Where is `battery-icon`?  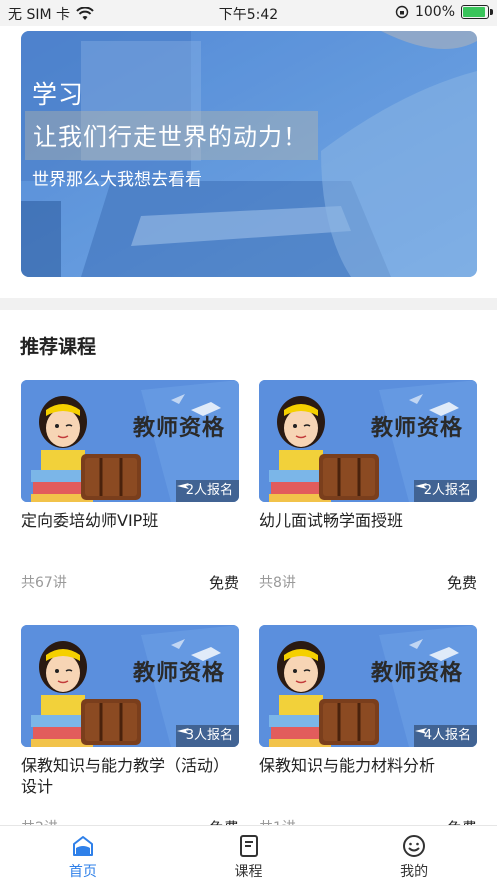
battery-icon is located at coordinates (477, 12).